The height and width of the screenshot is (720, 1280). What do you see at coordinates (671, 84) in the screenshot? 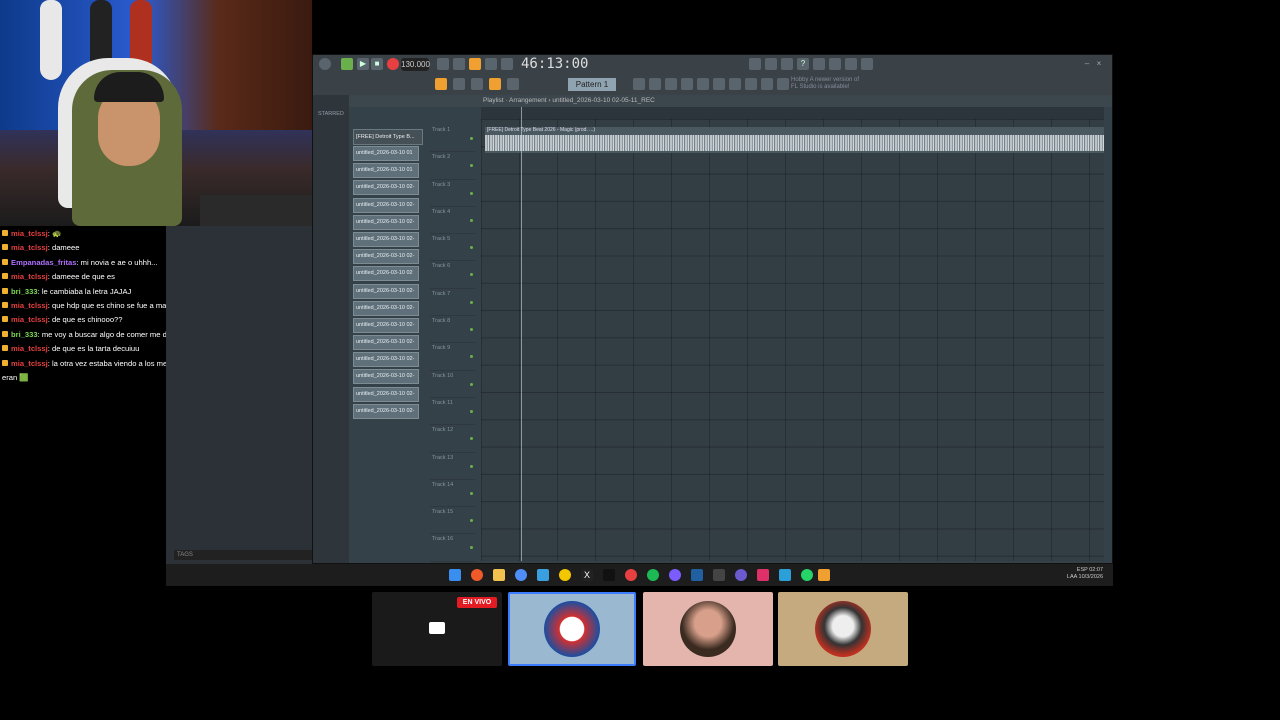
I see `channel-icon` at bounding box center [671, 84].